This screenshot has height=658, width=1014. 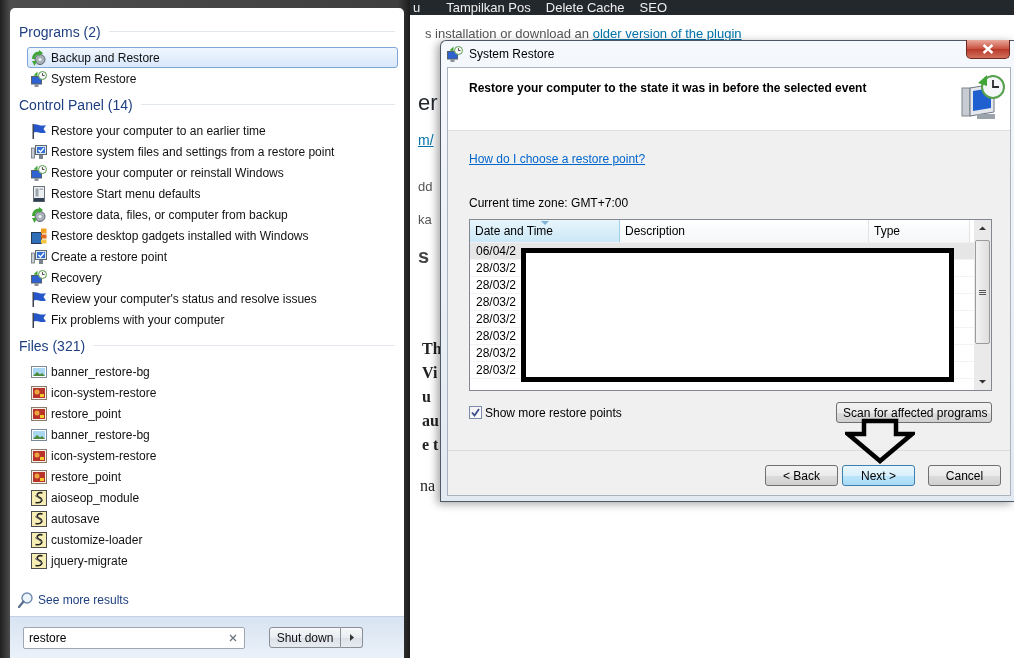 What do you see at coordinates (425, 220) in the screenshot?
I see `page-text: ka` at bounding box center [425, 220].